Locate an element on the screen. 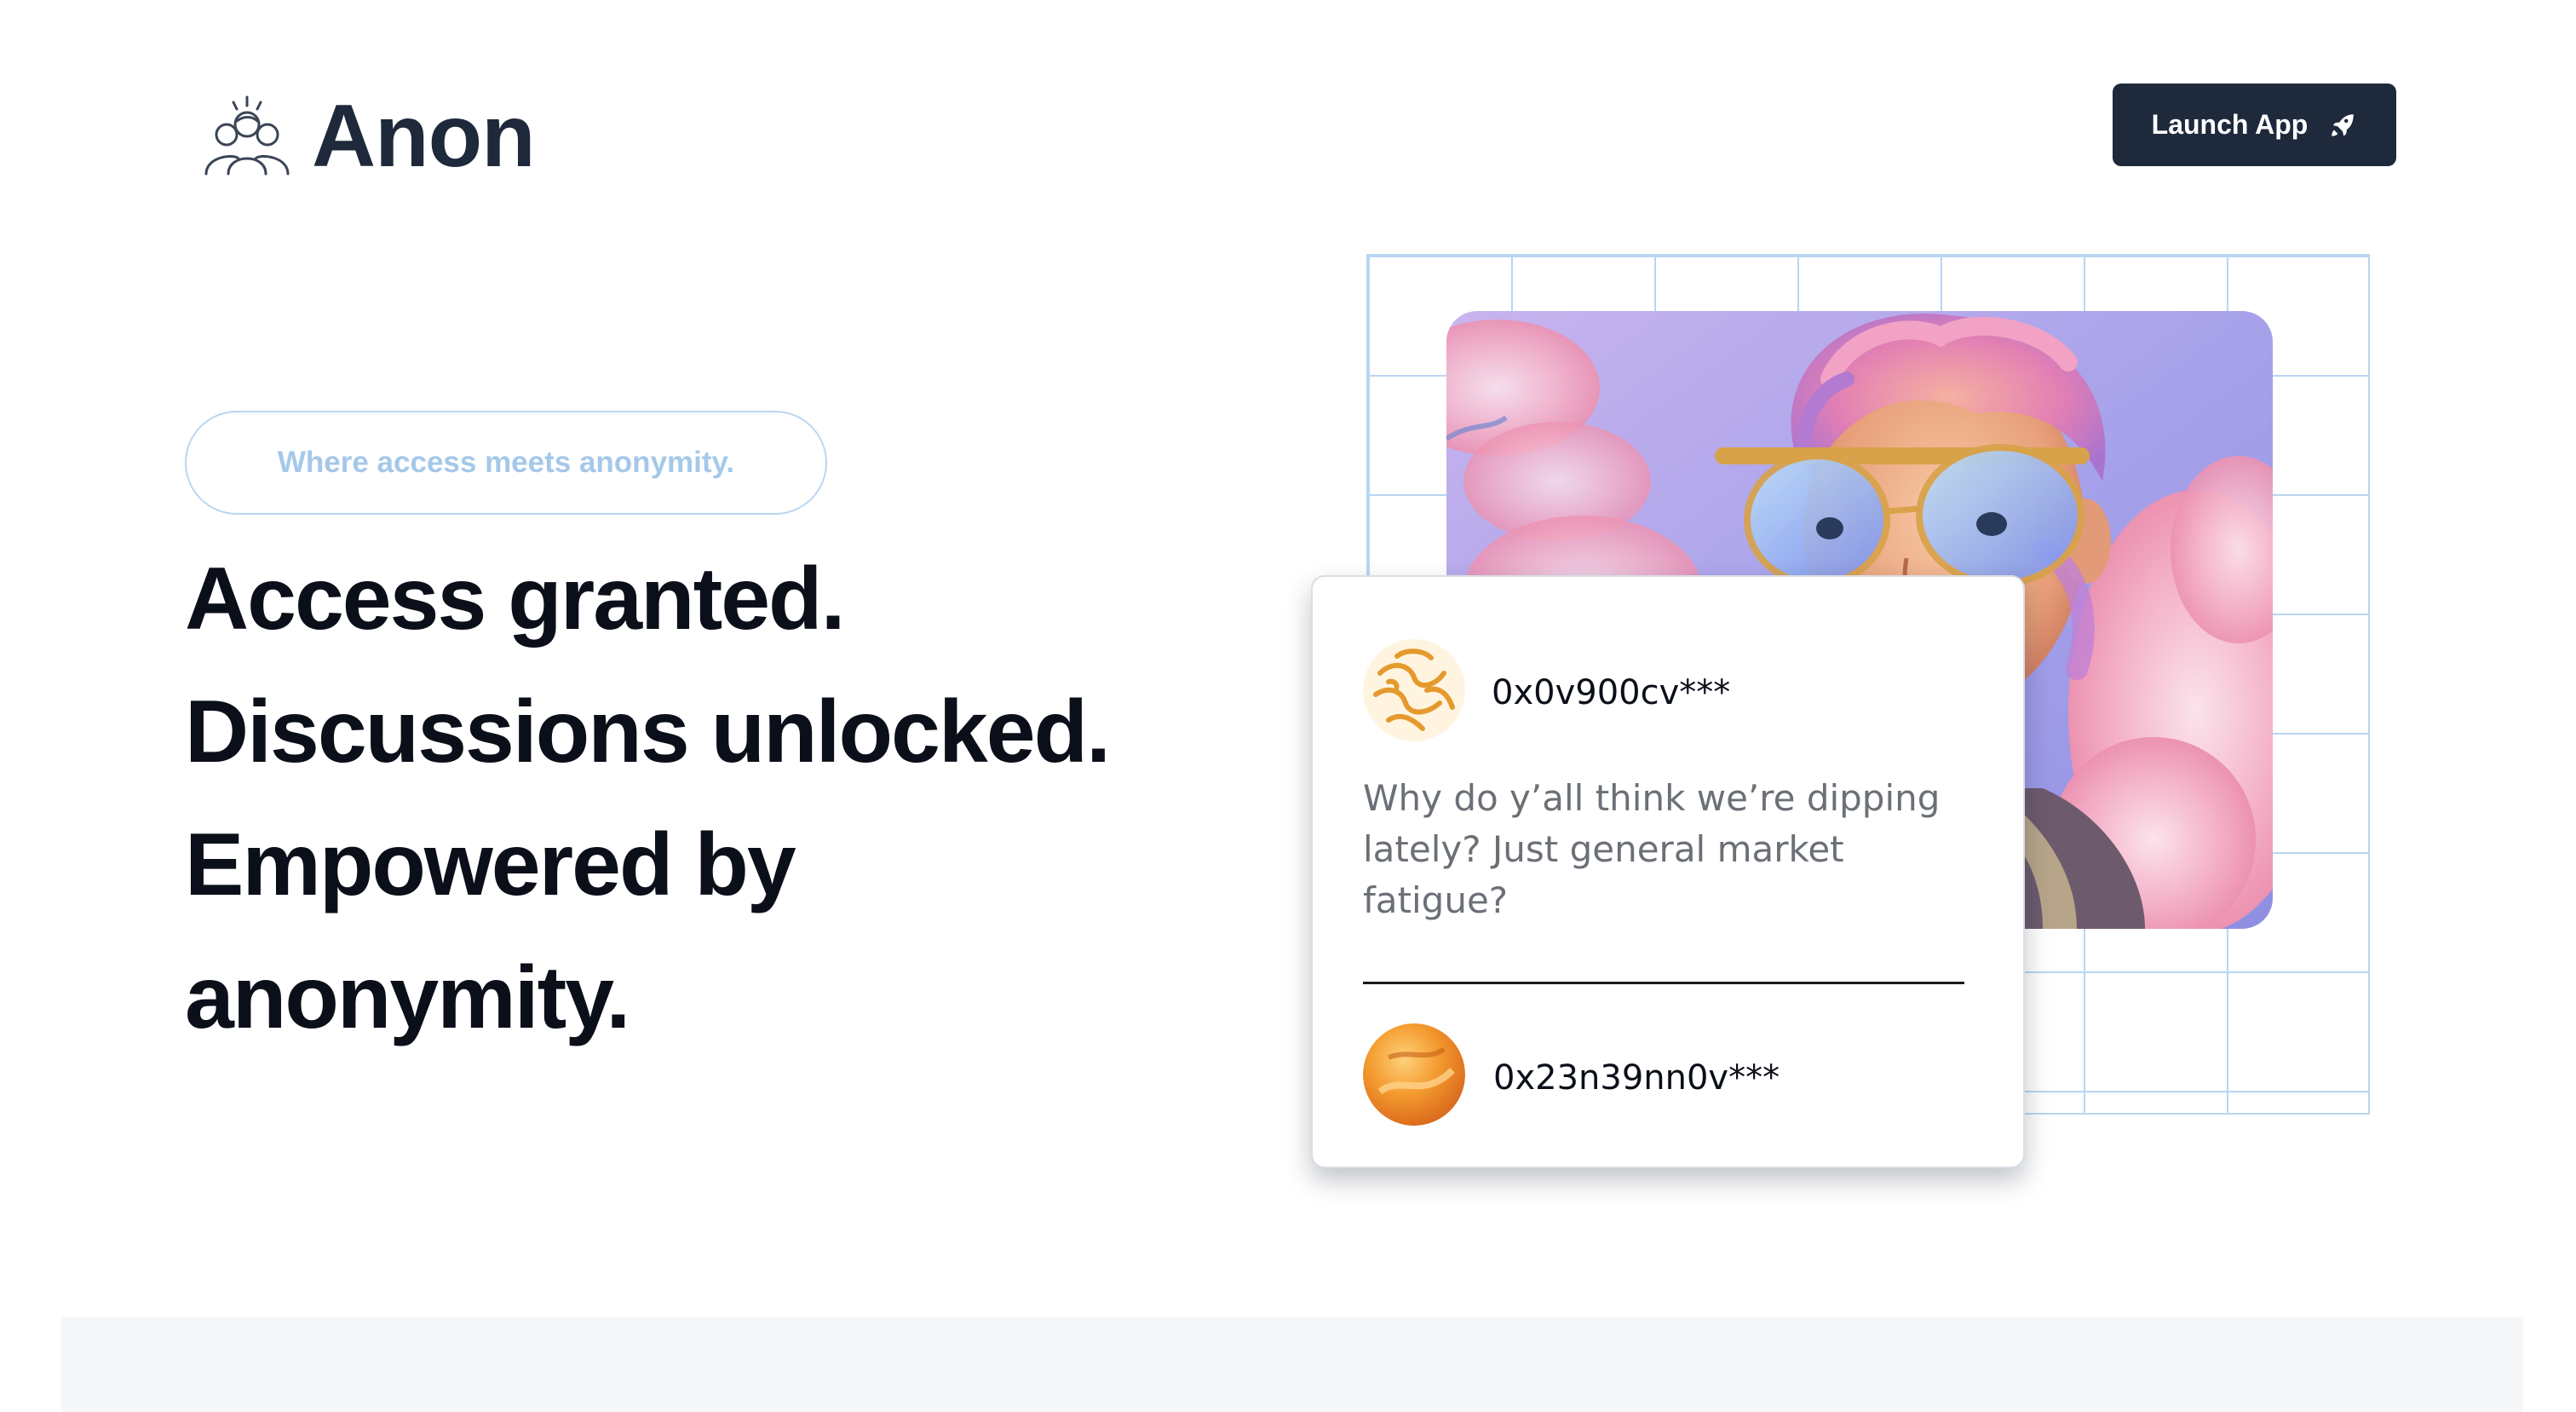  gradient-avatar-icon is located at coordinates (1414, 1074).